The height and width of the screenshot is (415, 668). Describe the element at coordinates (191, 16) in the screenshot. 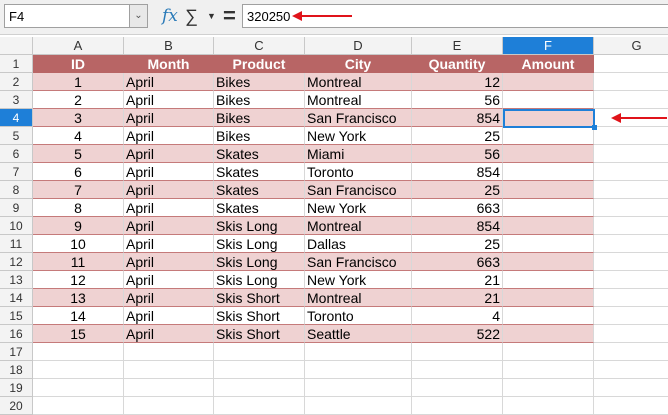

I see `sigma-icon: ∑` at that location.